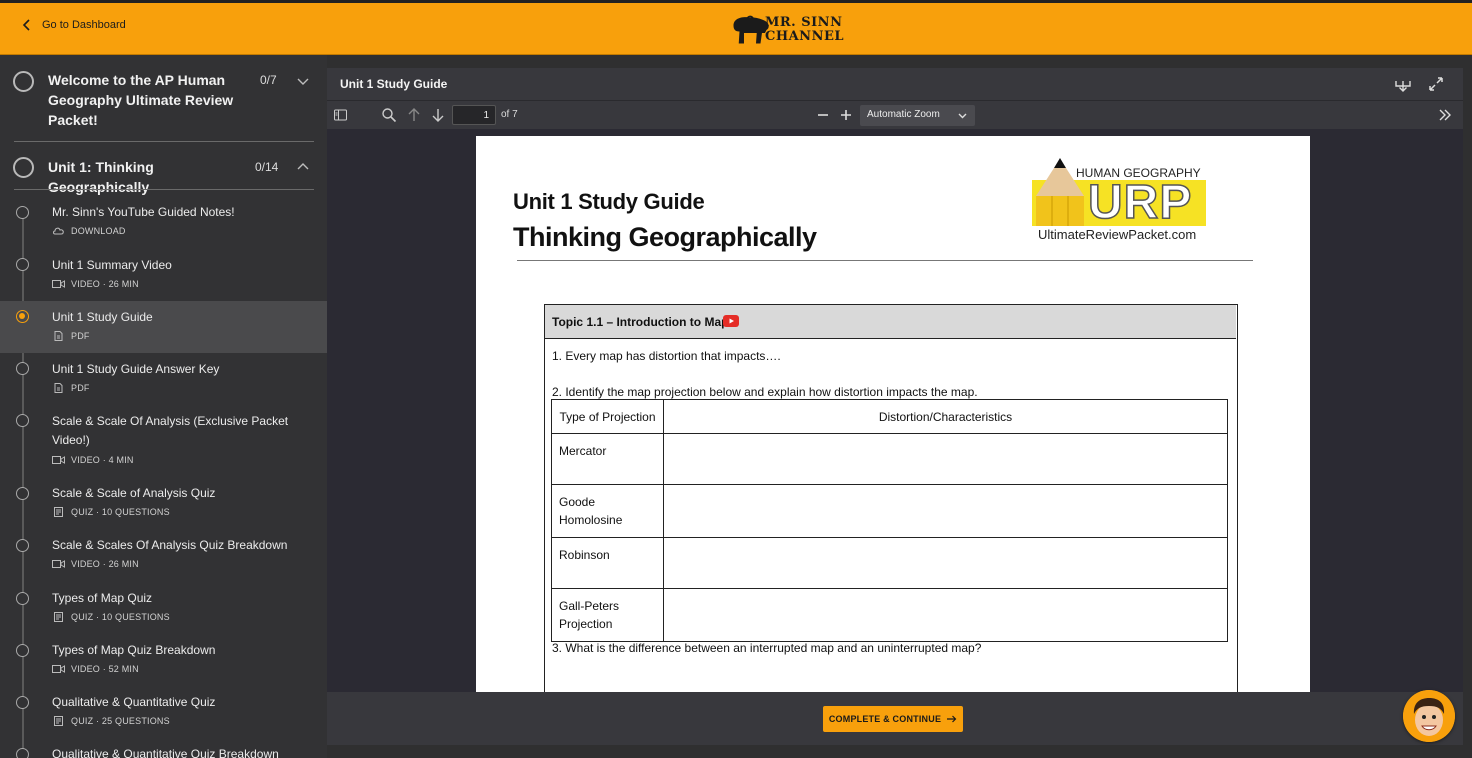  Describe the element at coordinates (102, 317) in the screenshot. I see `lesson-title: Unit 1 Study Guide` at that location.